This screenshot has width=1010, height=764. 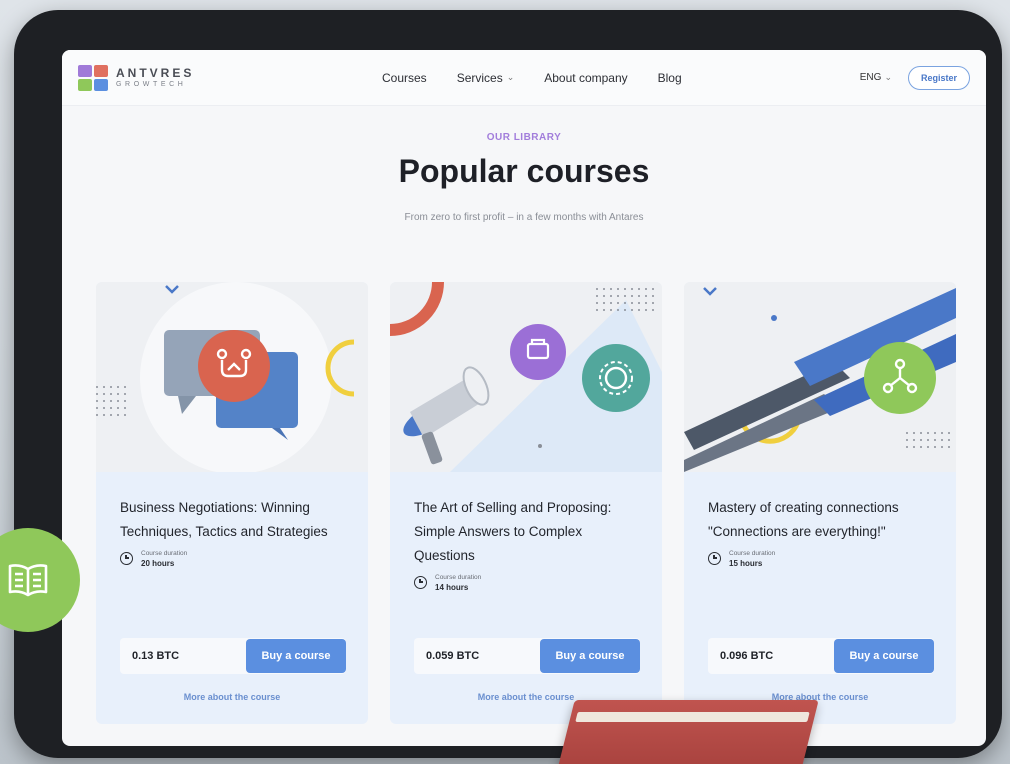 I want to click on duration-value: 20 hours, so click(x=158, y=563).